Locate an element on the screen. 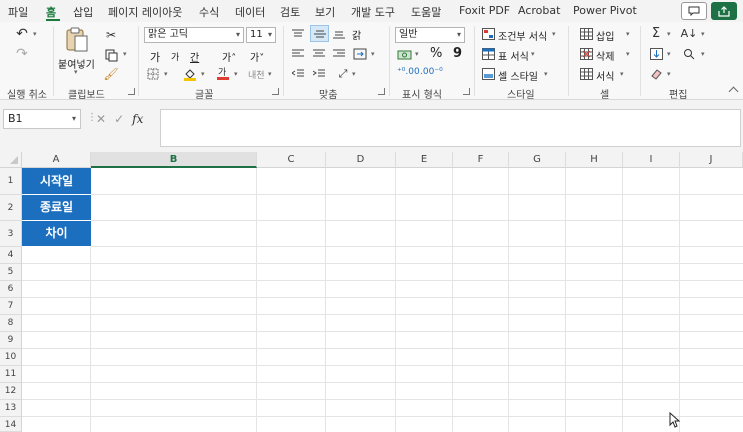 The width and height of the screenshot is (743, 432). row-header-10: 10 is located at coordinates (11, 357).